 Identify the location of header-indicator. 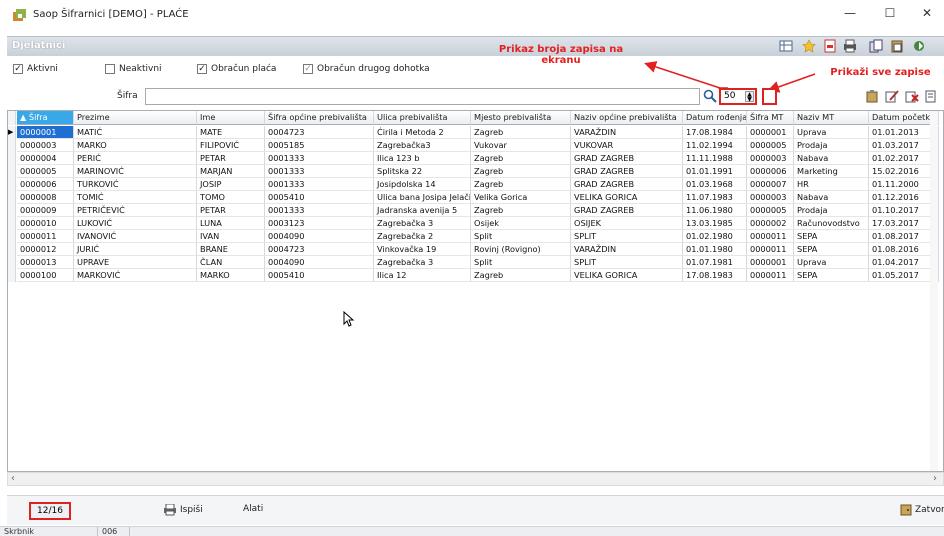
(12, 118).